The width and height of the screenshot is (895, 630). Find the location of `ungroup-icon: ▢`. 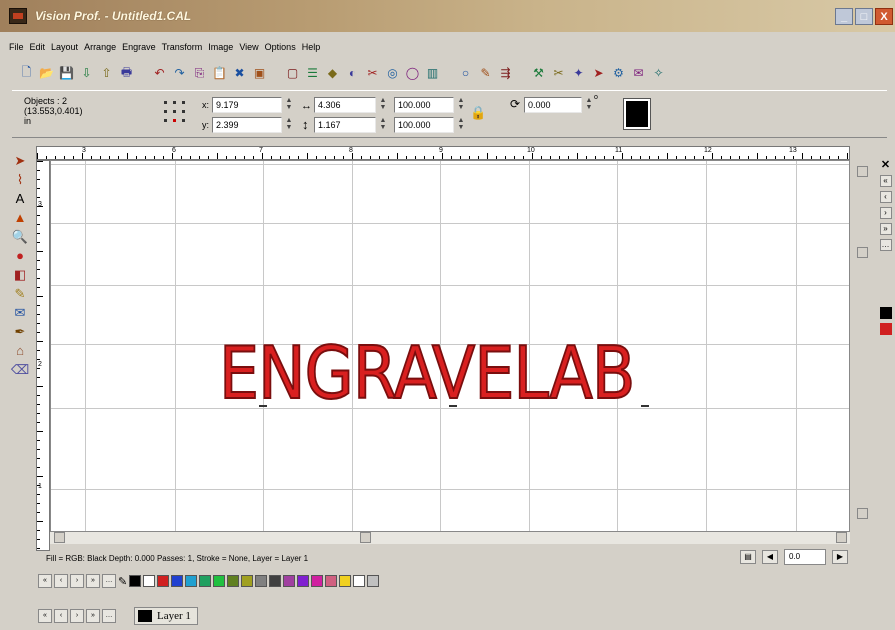

ungroup-icon: ▢ is located at coordinates (292, 73).